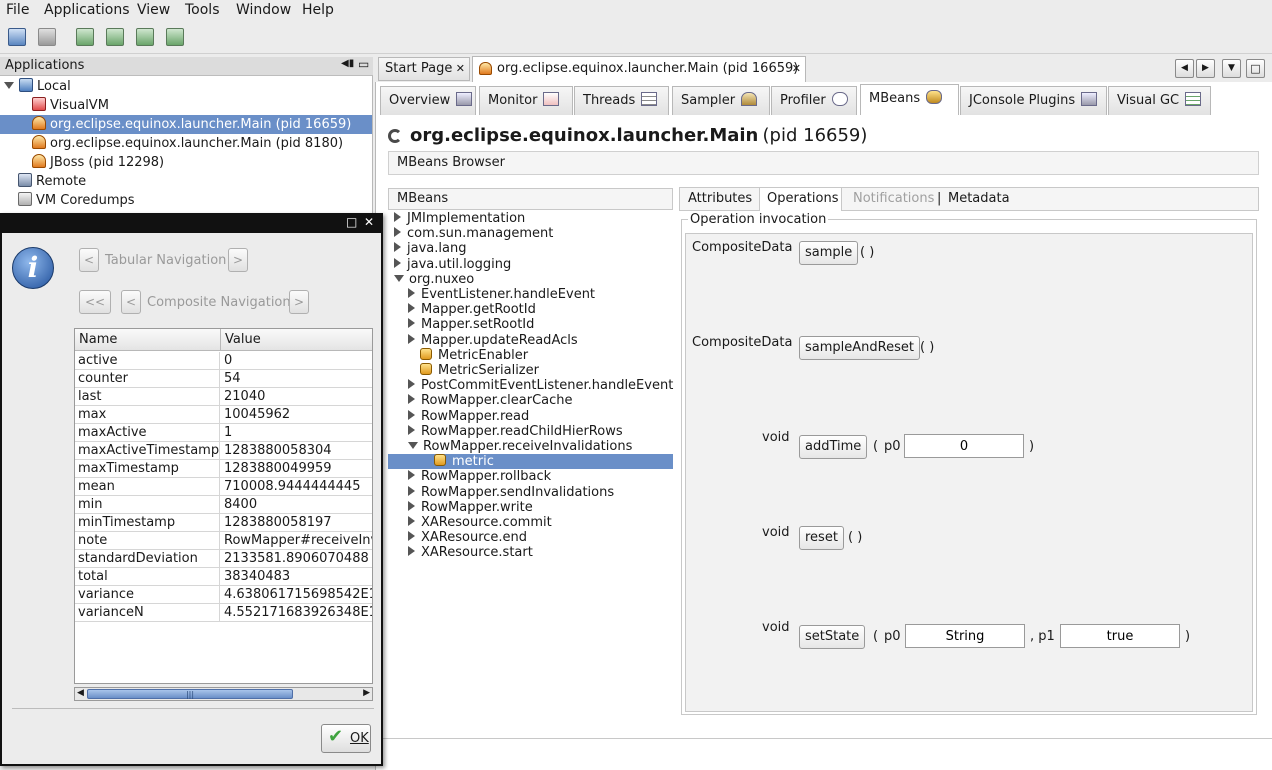 This screenshot has width=1272, height=770. I want to click on add-time-button: addTime, so click(833, 447).